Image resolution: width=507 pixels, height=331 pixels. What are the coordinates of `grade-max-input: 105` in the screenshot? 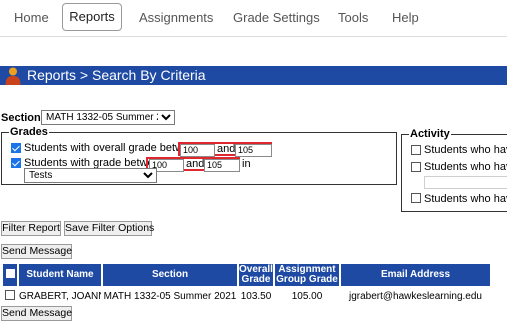 It's located at (222, 165).